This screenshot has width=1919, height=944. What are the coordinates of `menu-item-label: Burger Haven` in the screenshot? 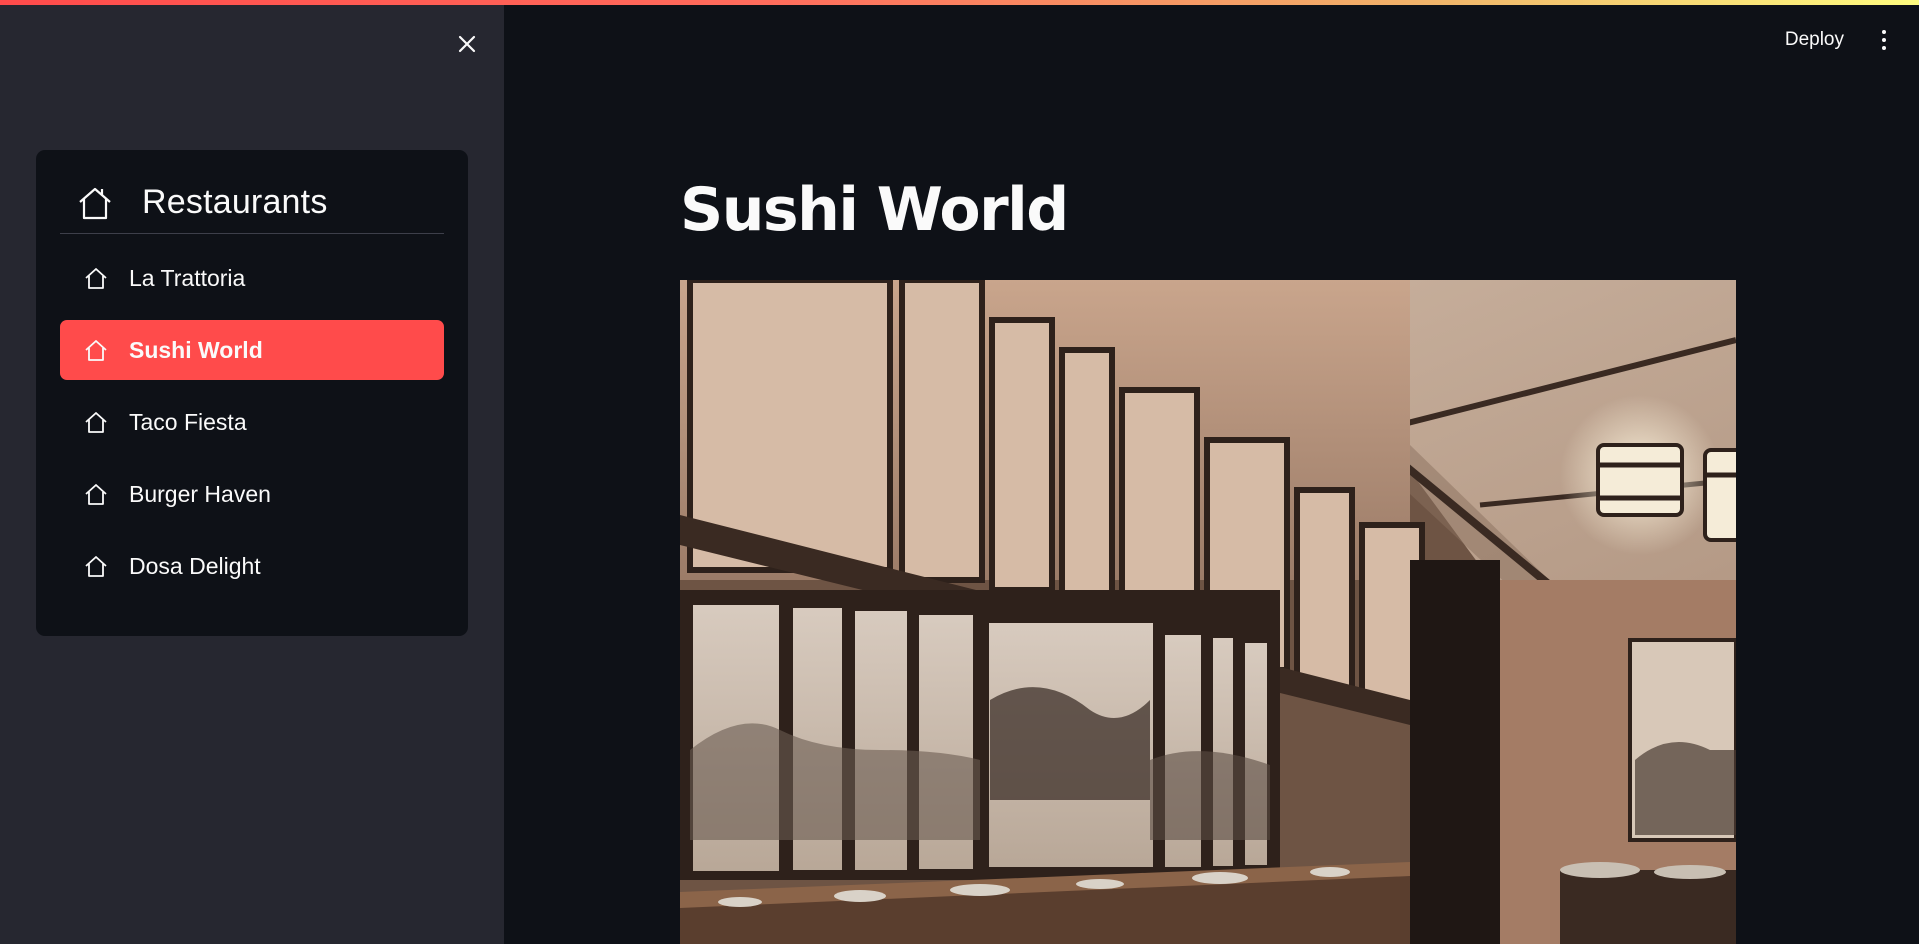 It's located at (200, 493).